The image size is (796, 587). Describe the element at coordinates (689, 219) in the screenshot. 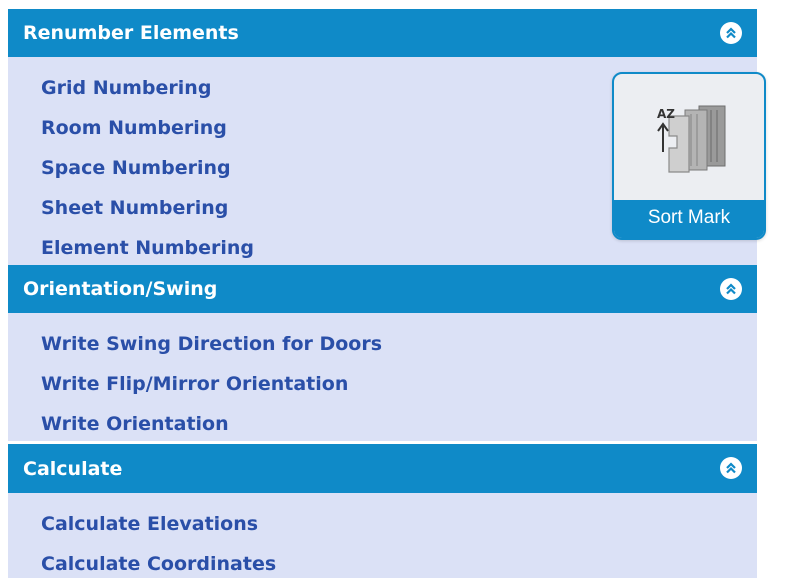

I see `sort-mark-label: Sort Mark` at that location.